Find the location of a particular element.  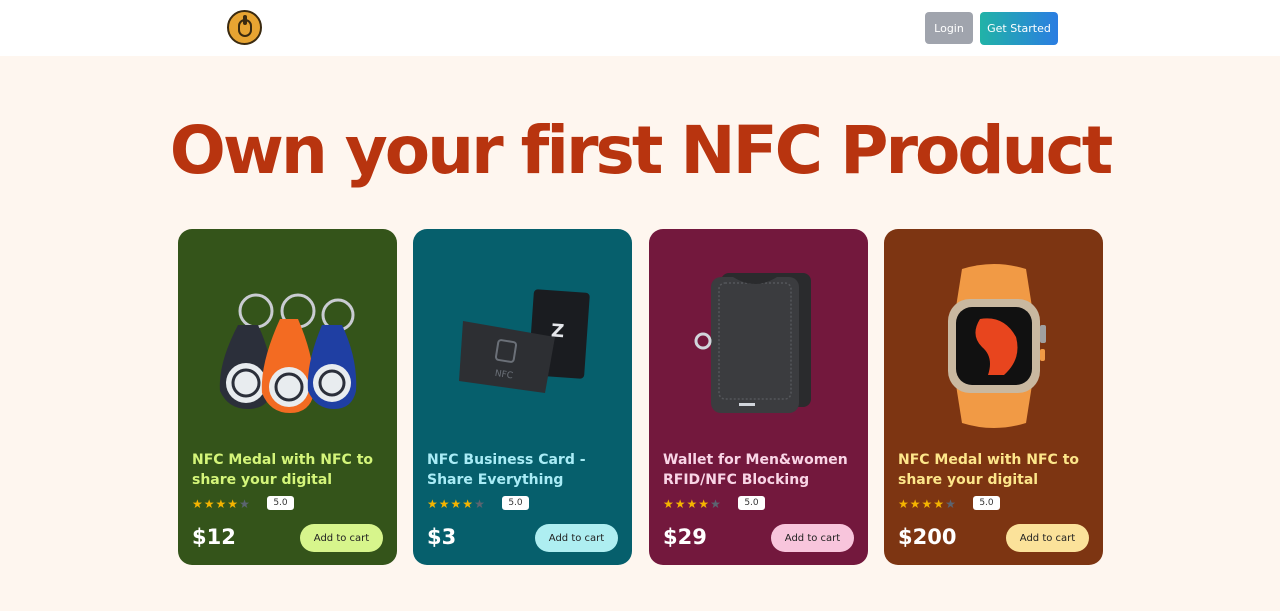

nfc-card-icon: Z NFC is located at coordinates (524, 341).